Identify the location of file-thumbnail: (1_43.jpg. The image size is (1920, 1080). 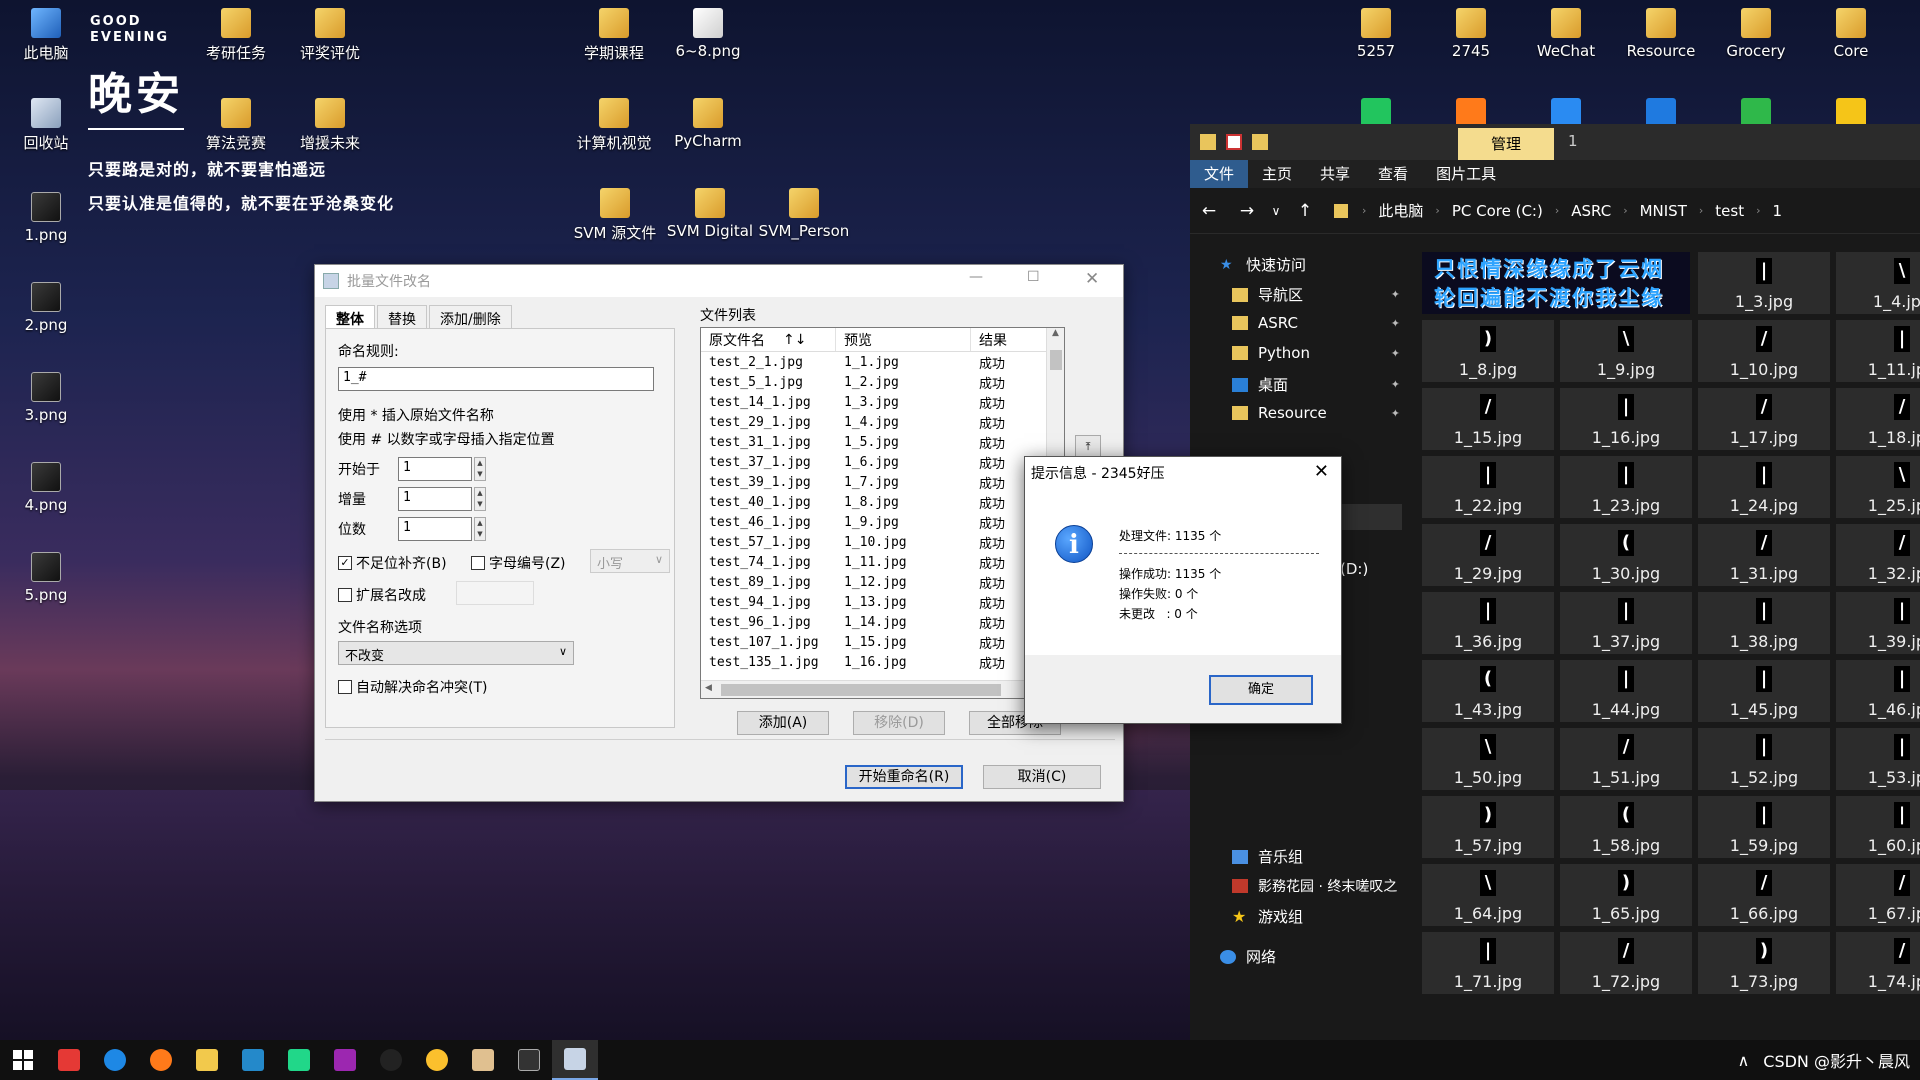
(1488, 691).